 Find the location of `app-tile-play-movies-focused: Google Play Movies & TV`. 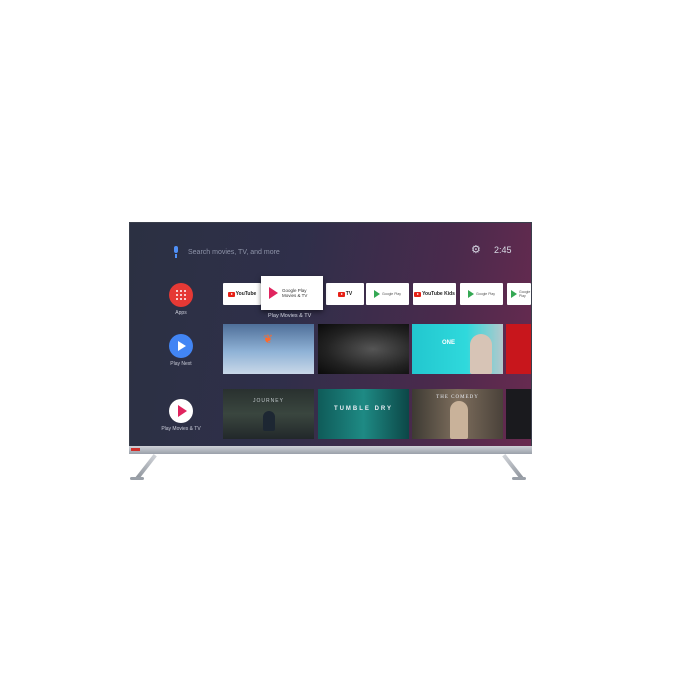

app-tile-play-movies-focused: Google Play Movies & TV is located at coordinates (292, 293).